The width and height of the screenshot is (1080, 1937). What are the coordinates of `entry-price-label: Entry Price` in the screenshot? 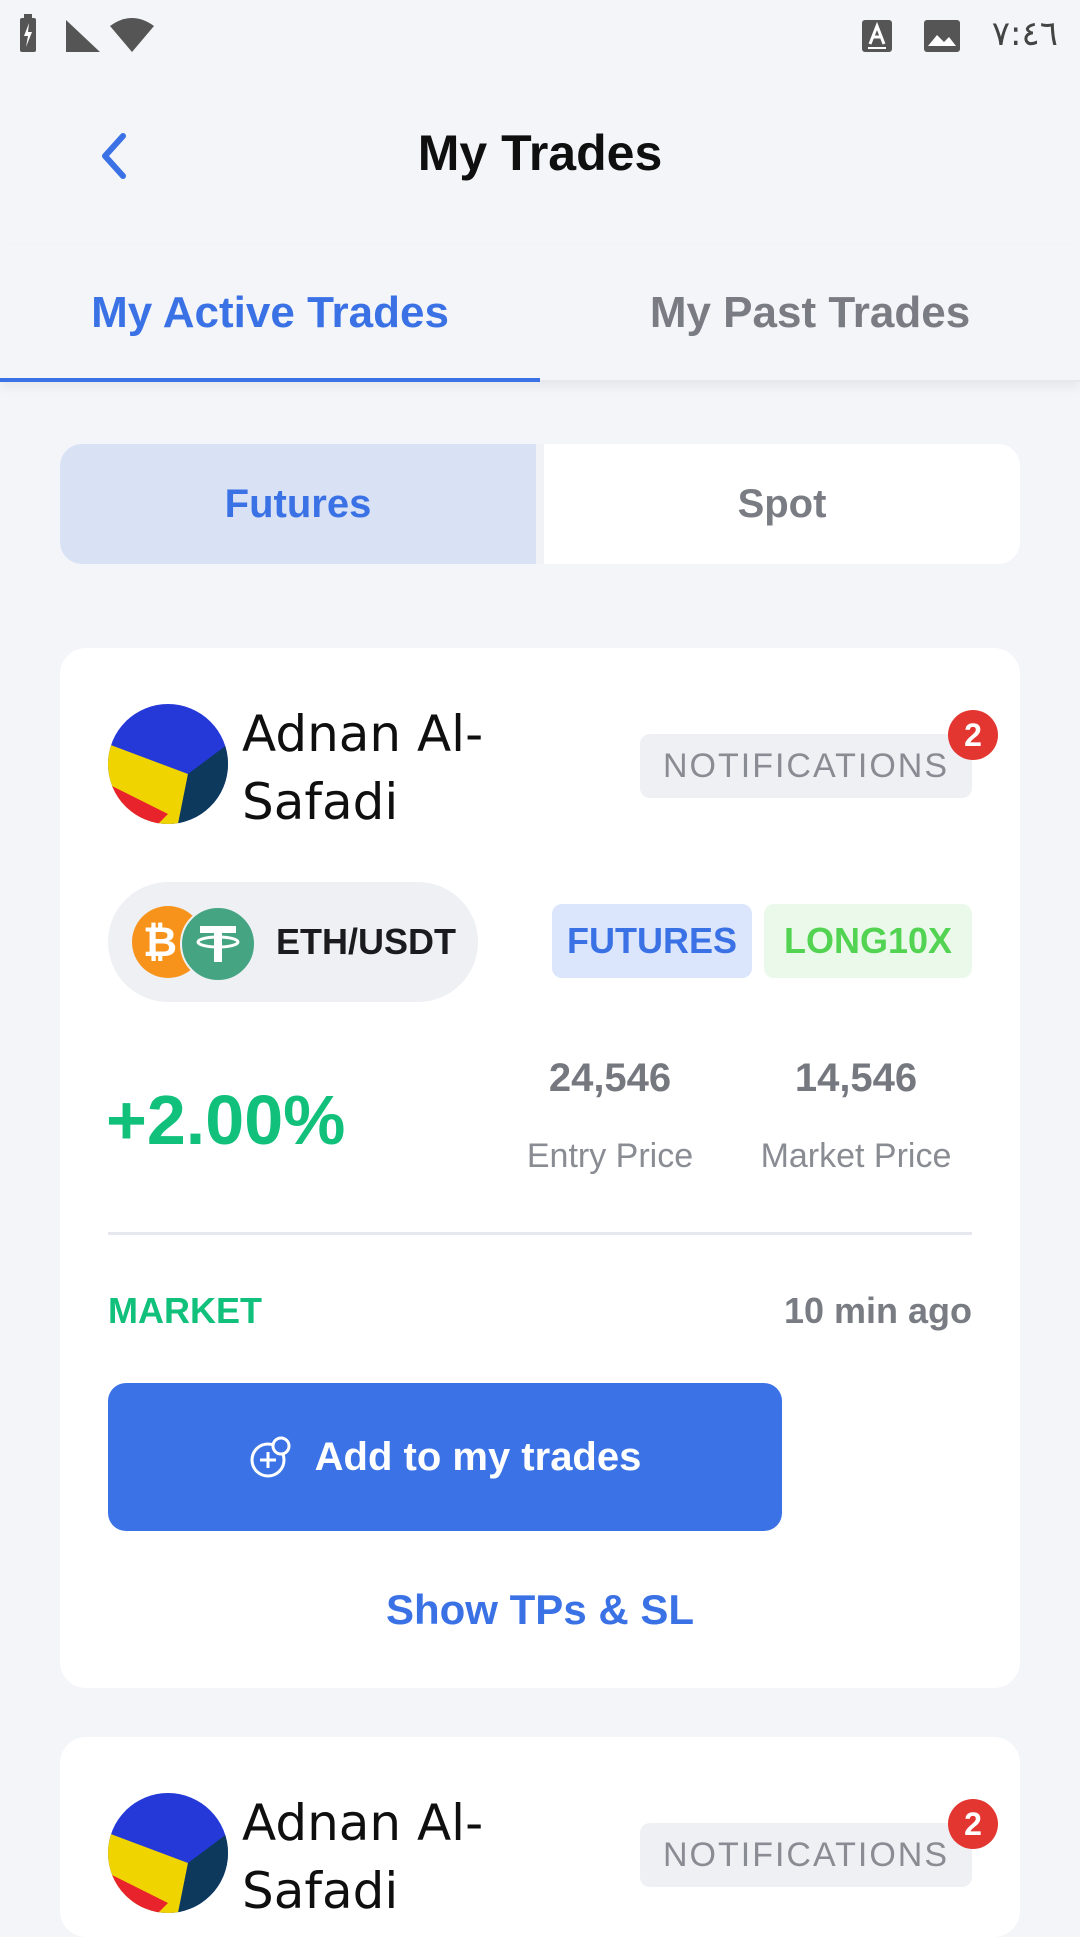 It's located at (610, 1156).